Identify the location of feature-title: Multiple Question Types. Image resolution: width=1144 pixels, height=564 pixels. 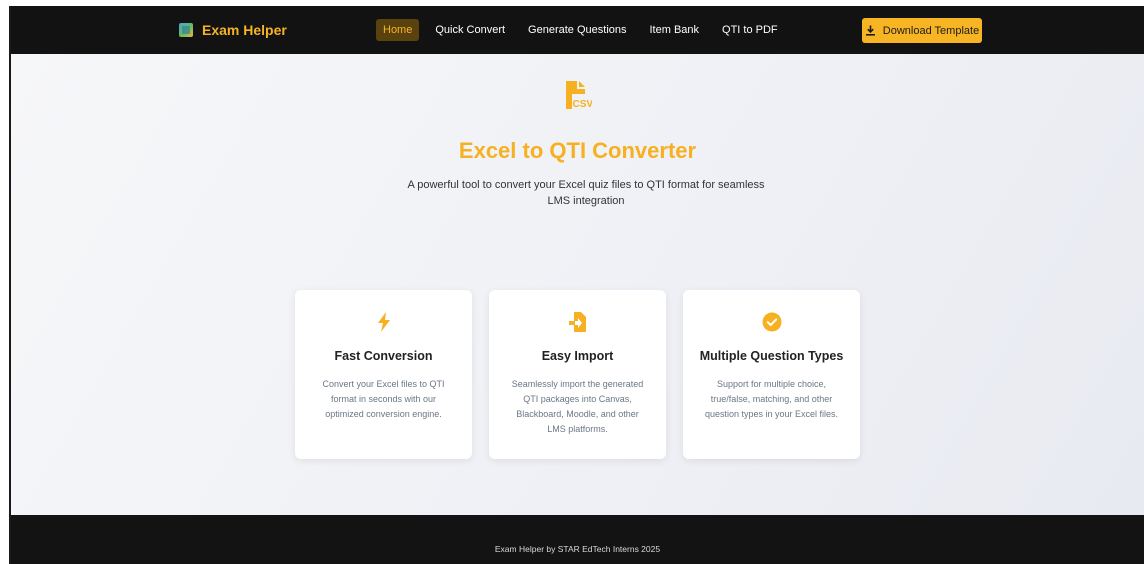
(771, 356).